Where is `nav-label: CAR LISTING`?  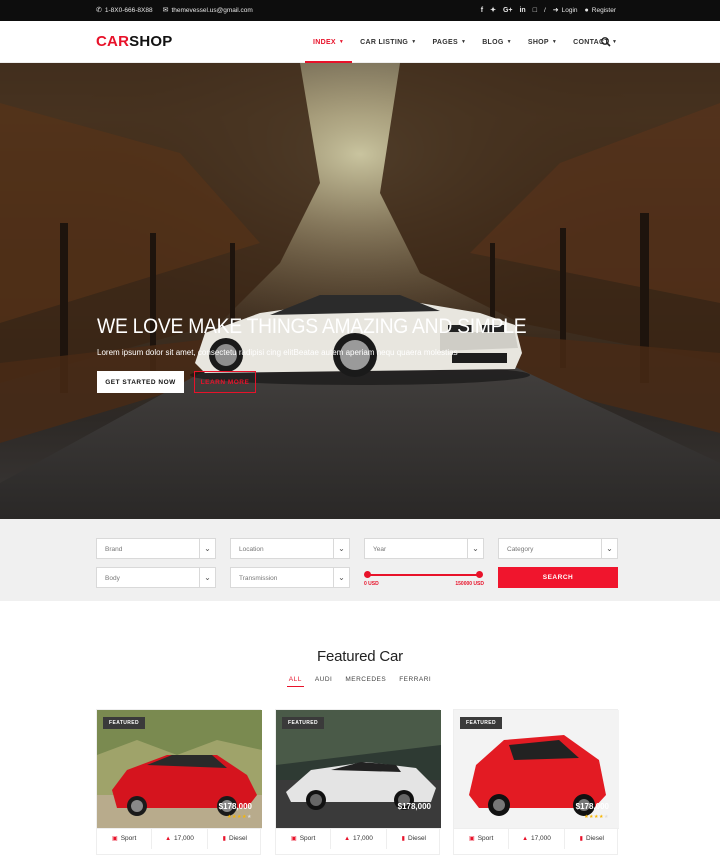
nav-label: CAR LISTING is located at coordinates (384, 42).